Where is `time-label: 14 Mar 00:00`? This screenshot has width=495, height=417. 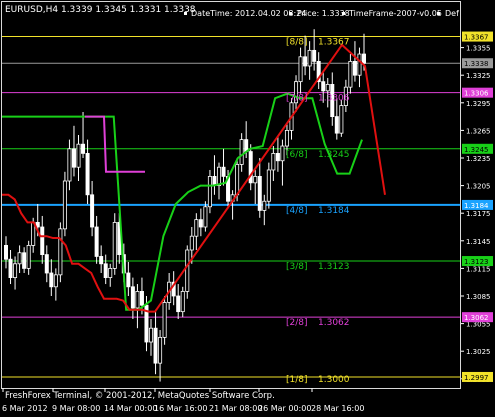 time-label: 14 Mar 00:00 is located at coordinates (130, 408).